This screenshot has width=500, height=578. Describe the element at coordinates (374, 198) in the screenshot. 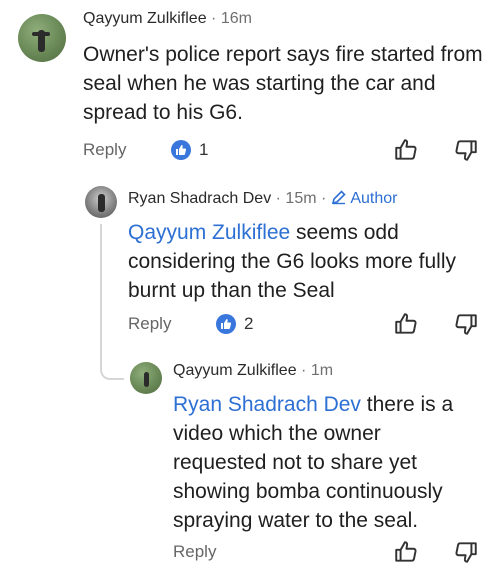

I see `author-badge-label: Author` at that location.